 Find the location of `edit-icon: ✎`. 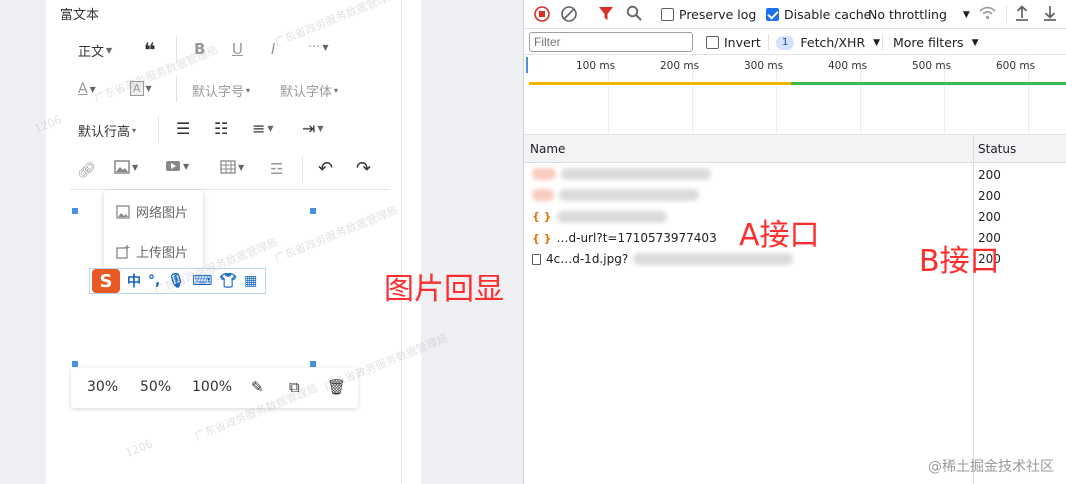

edit-icon: ✎ is located at coordinates (257, 387).